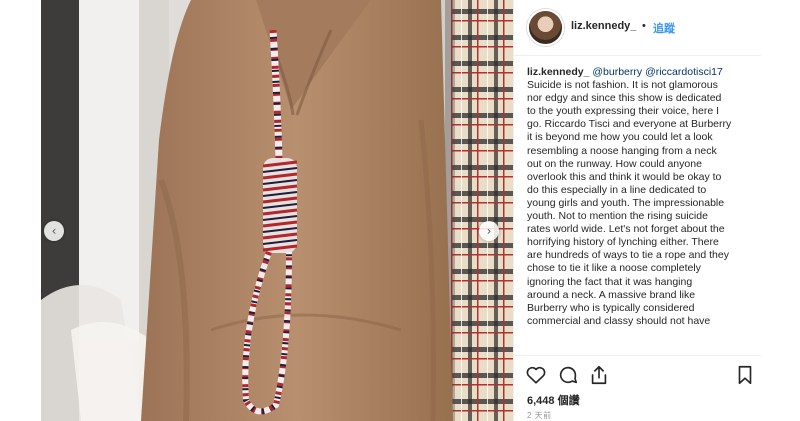  I want to click on mention-burberry: @burberry, so click(617, 72).